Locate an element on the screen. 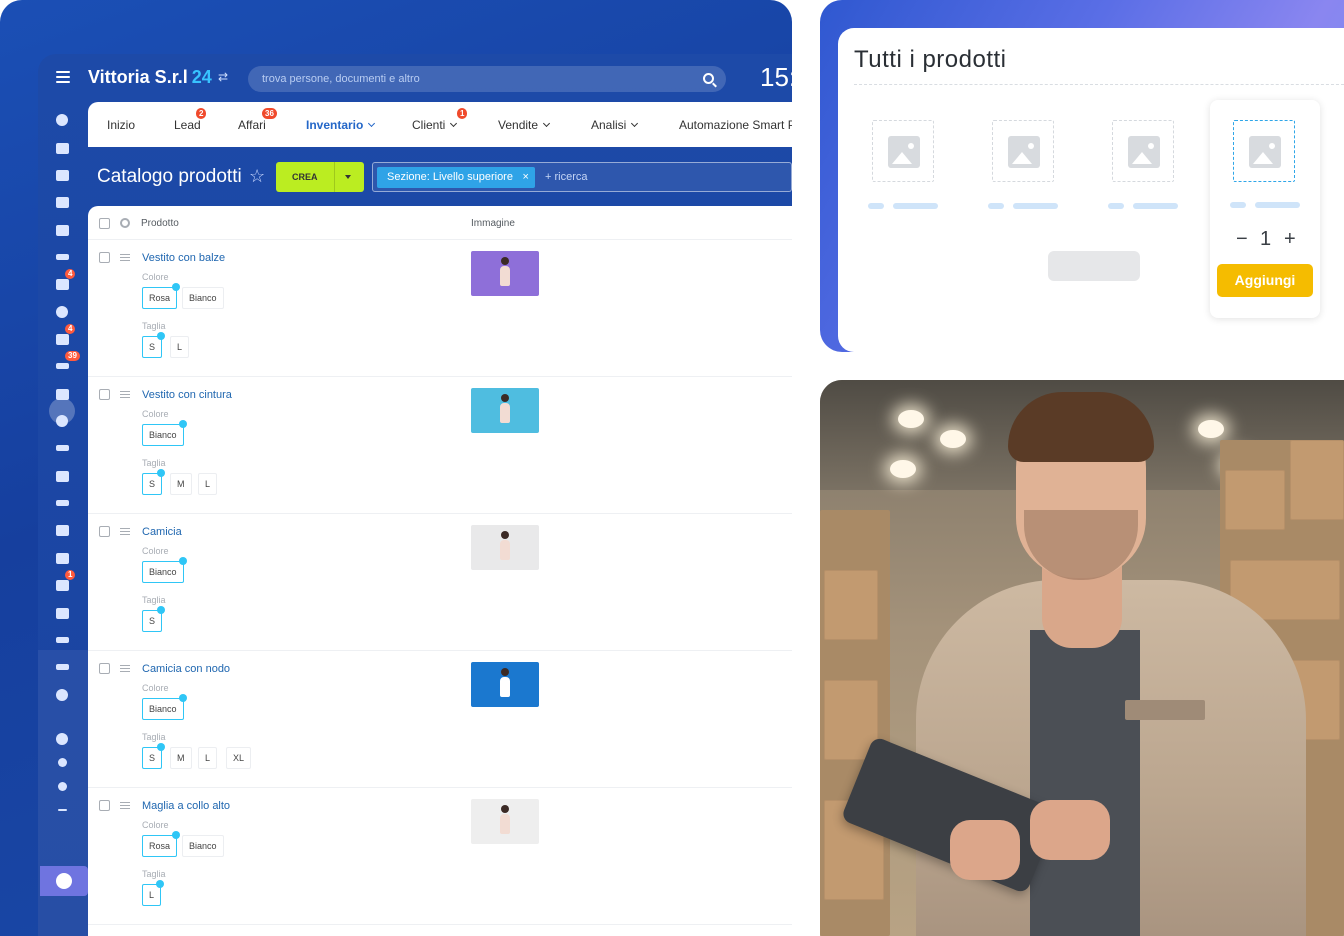  sign-icon is located at coordinates (62, 503).